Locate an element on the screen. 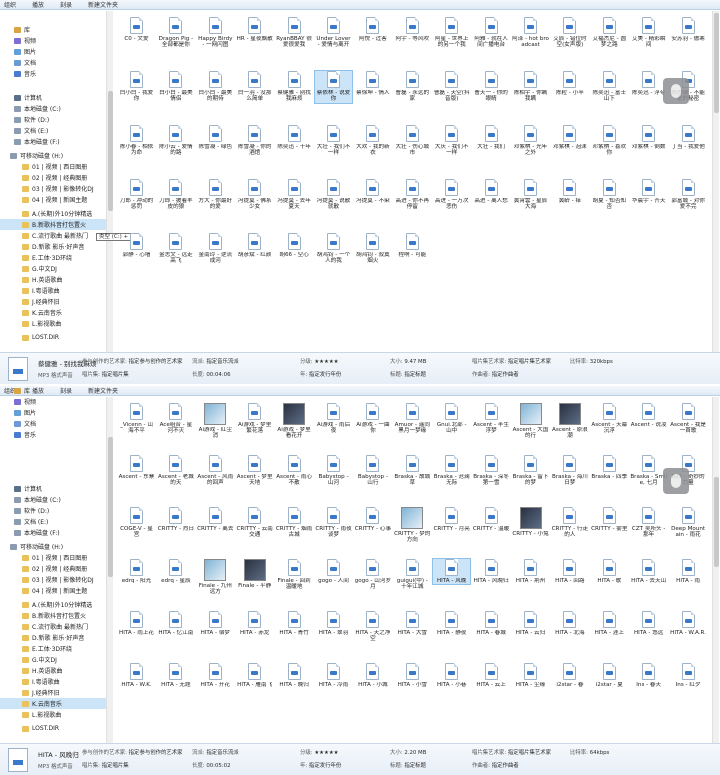  details-field: 长度: 00:05:02 is located at coordinates (211, 765).